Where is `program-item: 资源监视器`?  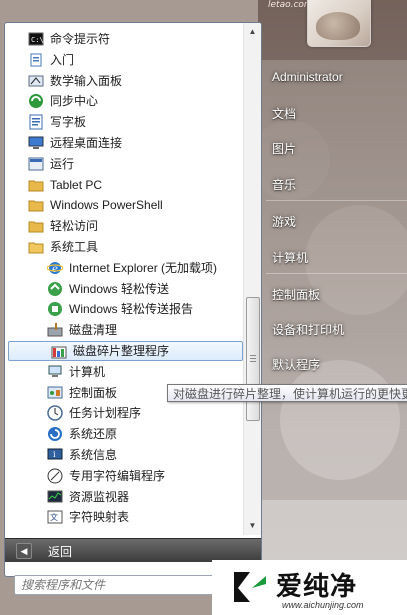 program-item: 资源监视器 is located at coordinates (124, 497).